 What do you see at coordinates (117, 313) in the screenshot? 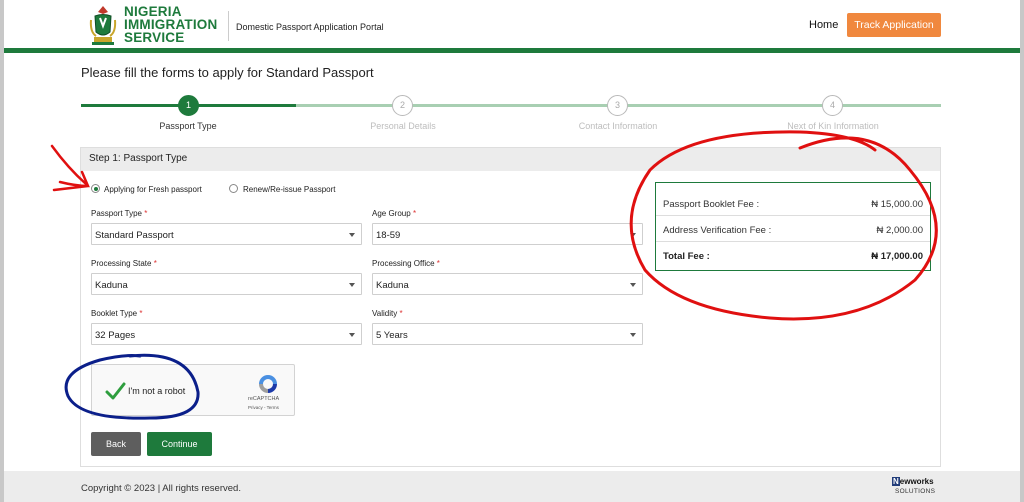
I see `booklet-type-label: Booklet Type *` at bounding box center [117, 313].